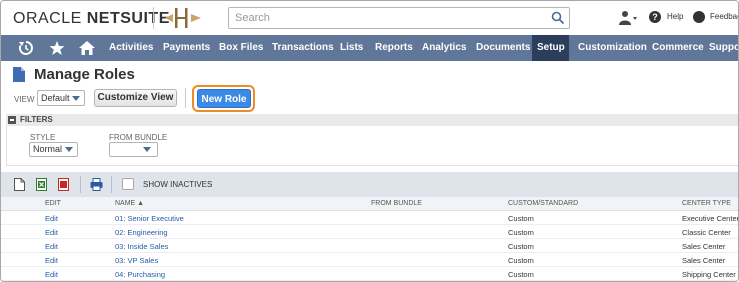  I want to click on bundle-filter-select, so click(133, 149).